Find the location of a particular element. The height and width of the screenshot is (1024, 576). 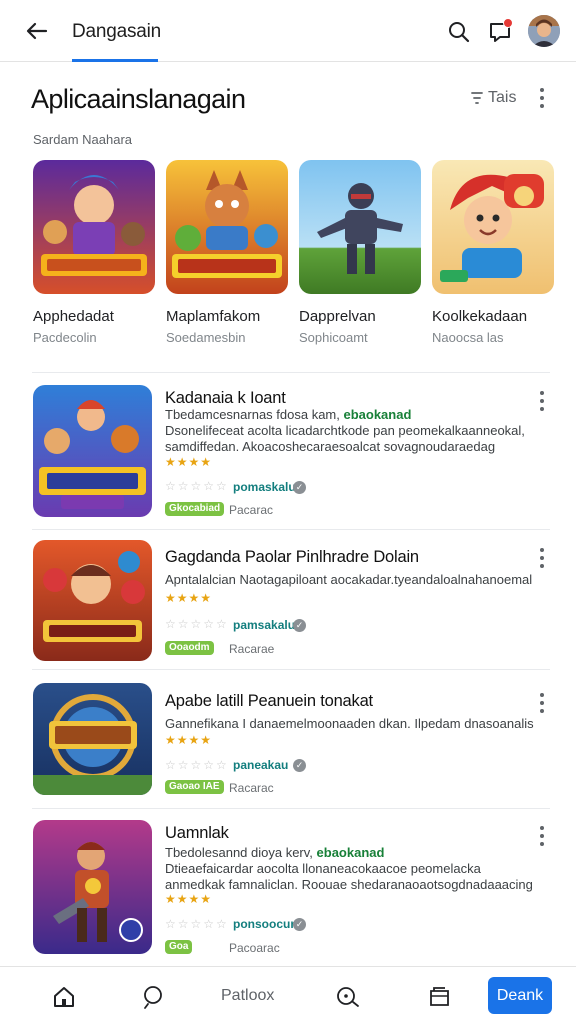

app-title: Uamnlak is located at coordinates (197, 833).